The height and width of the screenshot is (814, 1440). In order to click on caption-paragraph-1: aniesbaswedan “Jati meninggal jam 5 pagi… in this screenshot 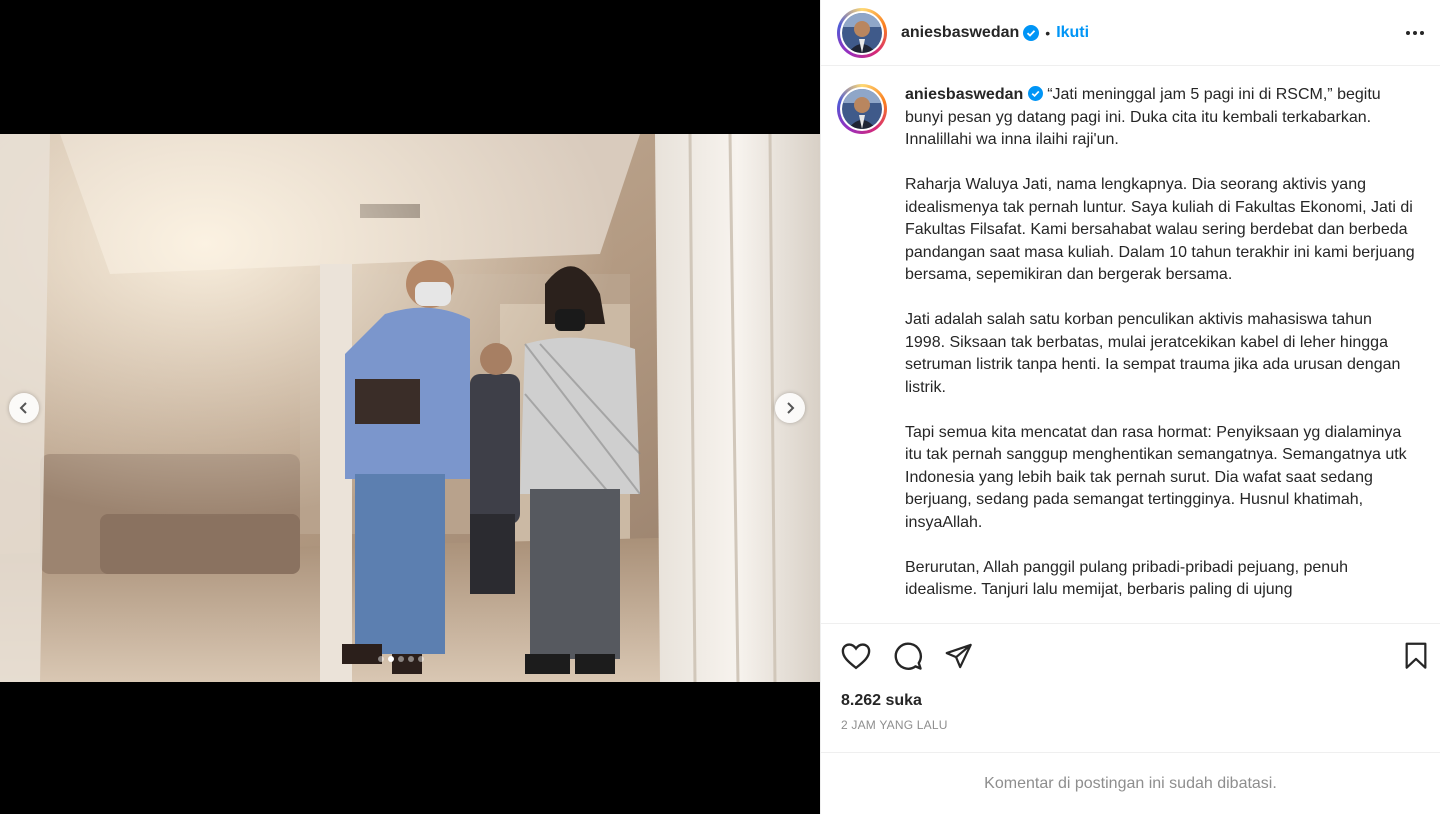, I will do `click(1160, 118)`.